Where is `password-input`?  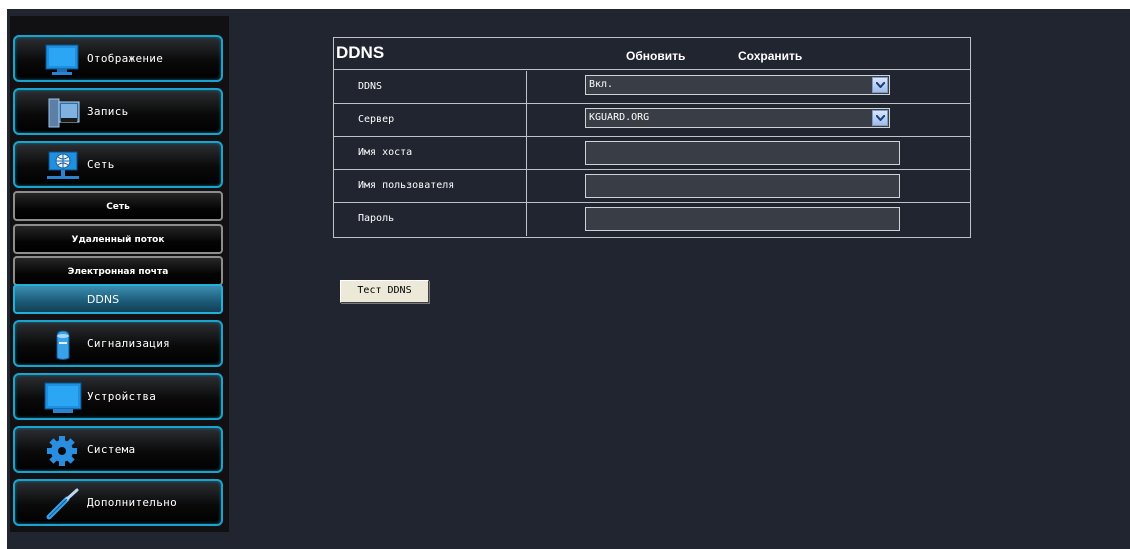
password-input is located at coordinates (742, 219).